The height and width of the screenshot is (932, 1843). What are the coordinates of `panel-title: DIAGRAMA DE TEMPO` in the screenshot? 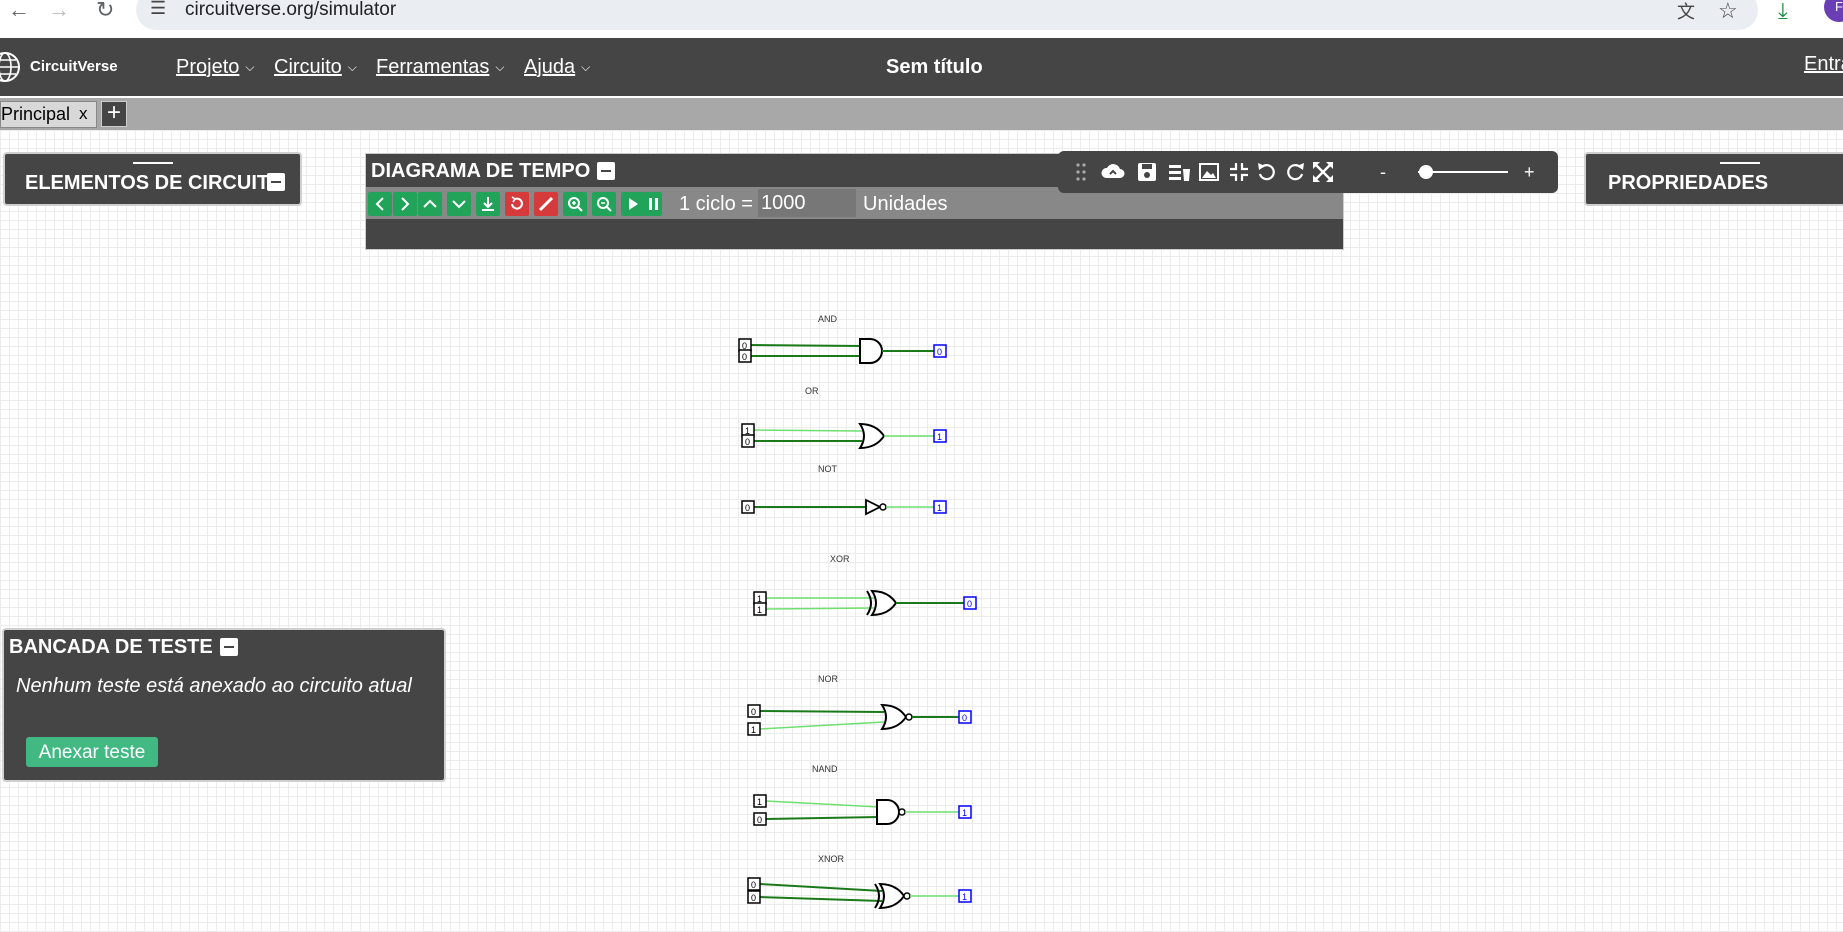 It's located at (481, 171).